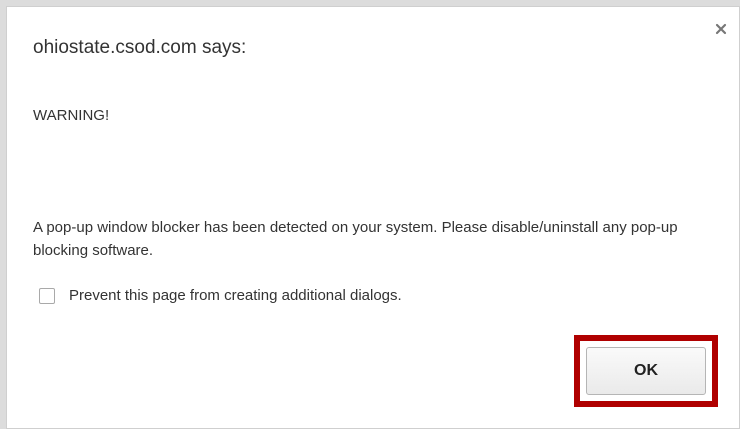 Image resolution: width=740 pixels, height=429 pixels. Describe the element at coordinates (721, 29) in the screenshot. I see `close-icon` at that location.